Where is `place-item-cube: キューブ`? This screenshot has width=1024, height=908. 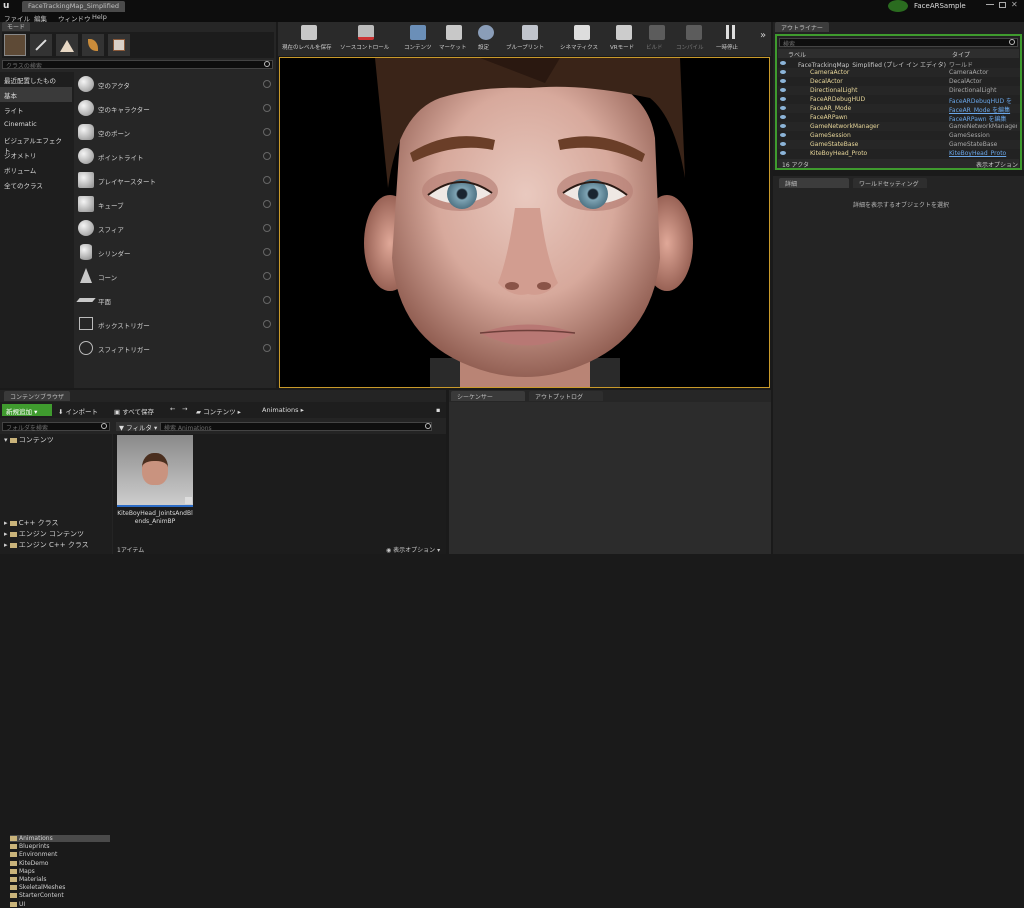 place-item-cube: キューブ is located at coordinates (137, 204).